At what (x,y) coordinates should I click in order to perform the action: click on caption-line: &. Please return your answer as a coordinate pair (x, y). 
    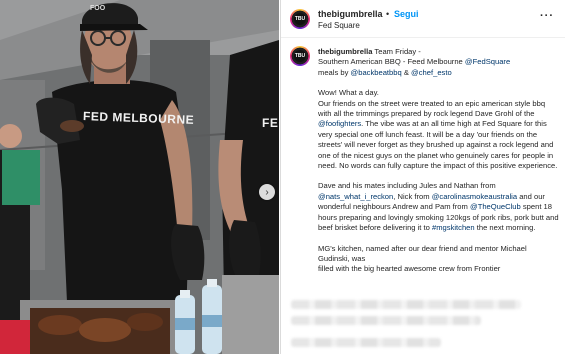
    Looking at the image, I should click on (406, 72).